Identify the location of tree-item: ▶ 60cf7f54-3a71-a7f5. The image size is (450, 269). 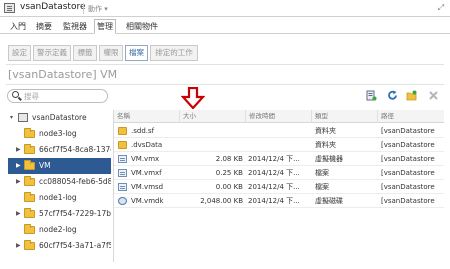
(59, 246).